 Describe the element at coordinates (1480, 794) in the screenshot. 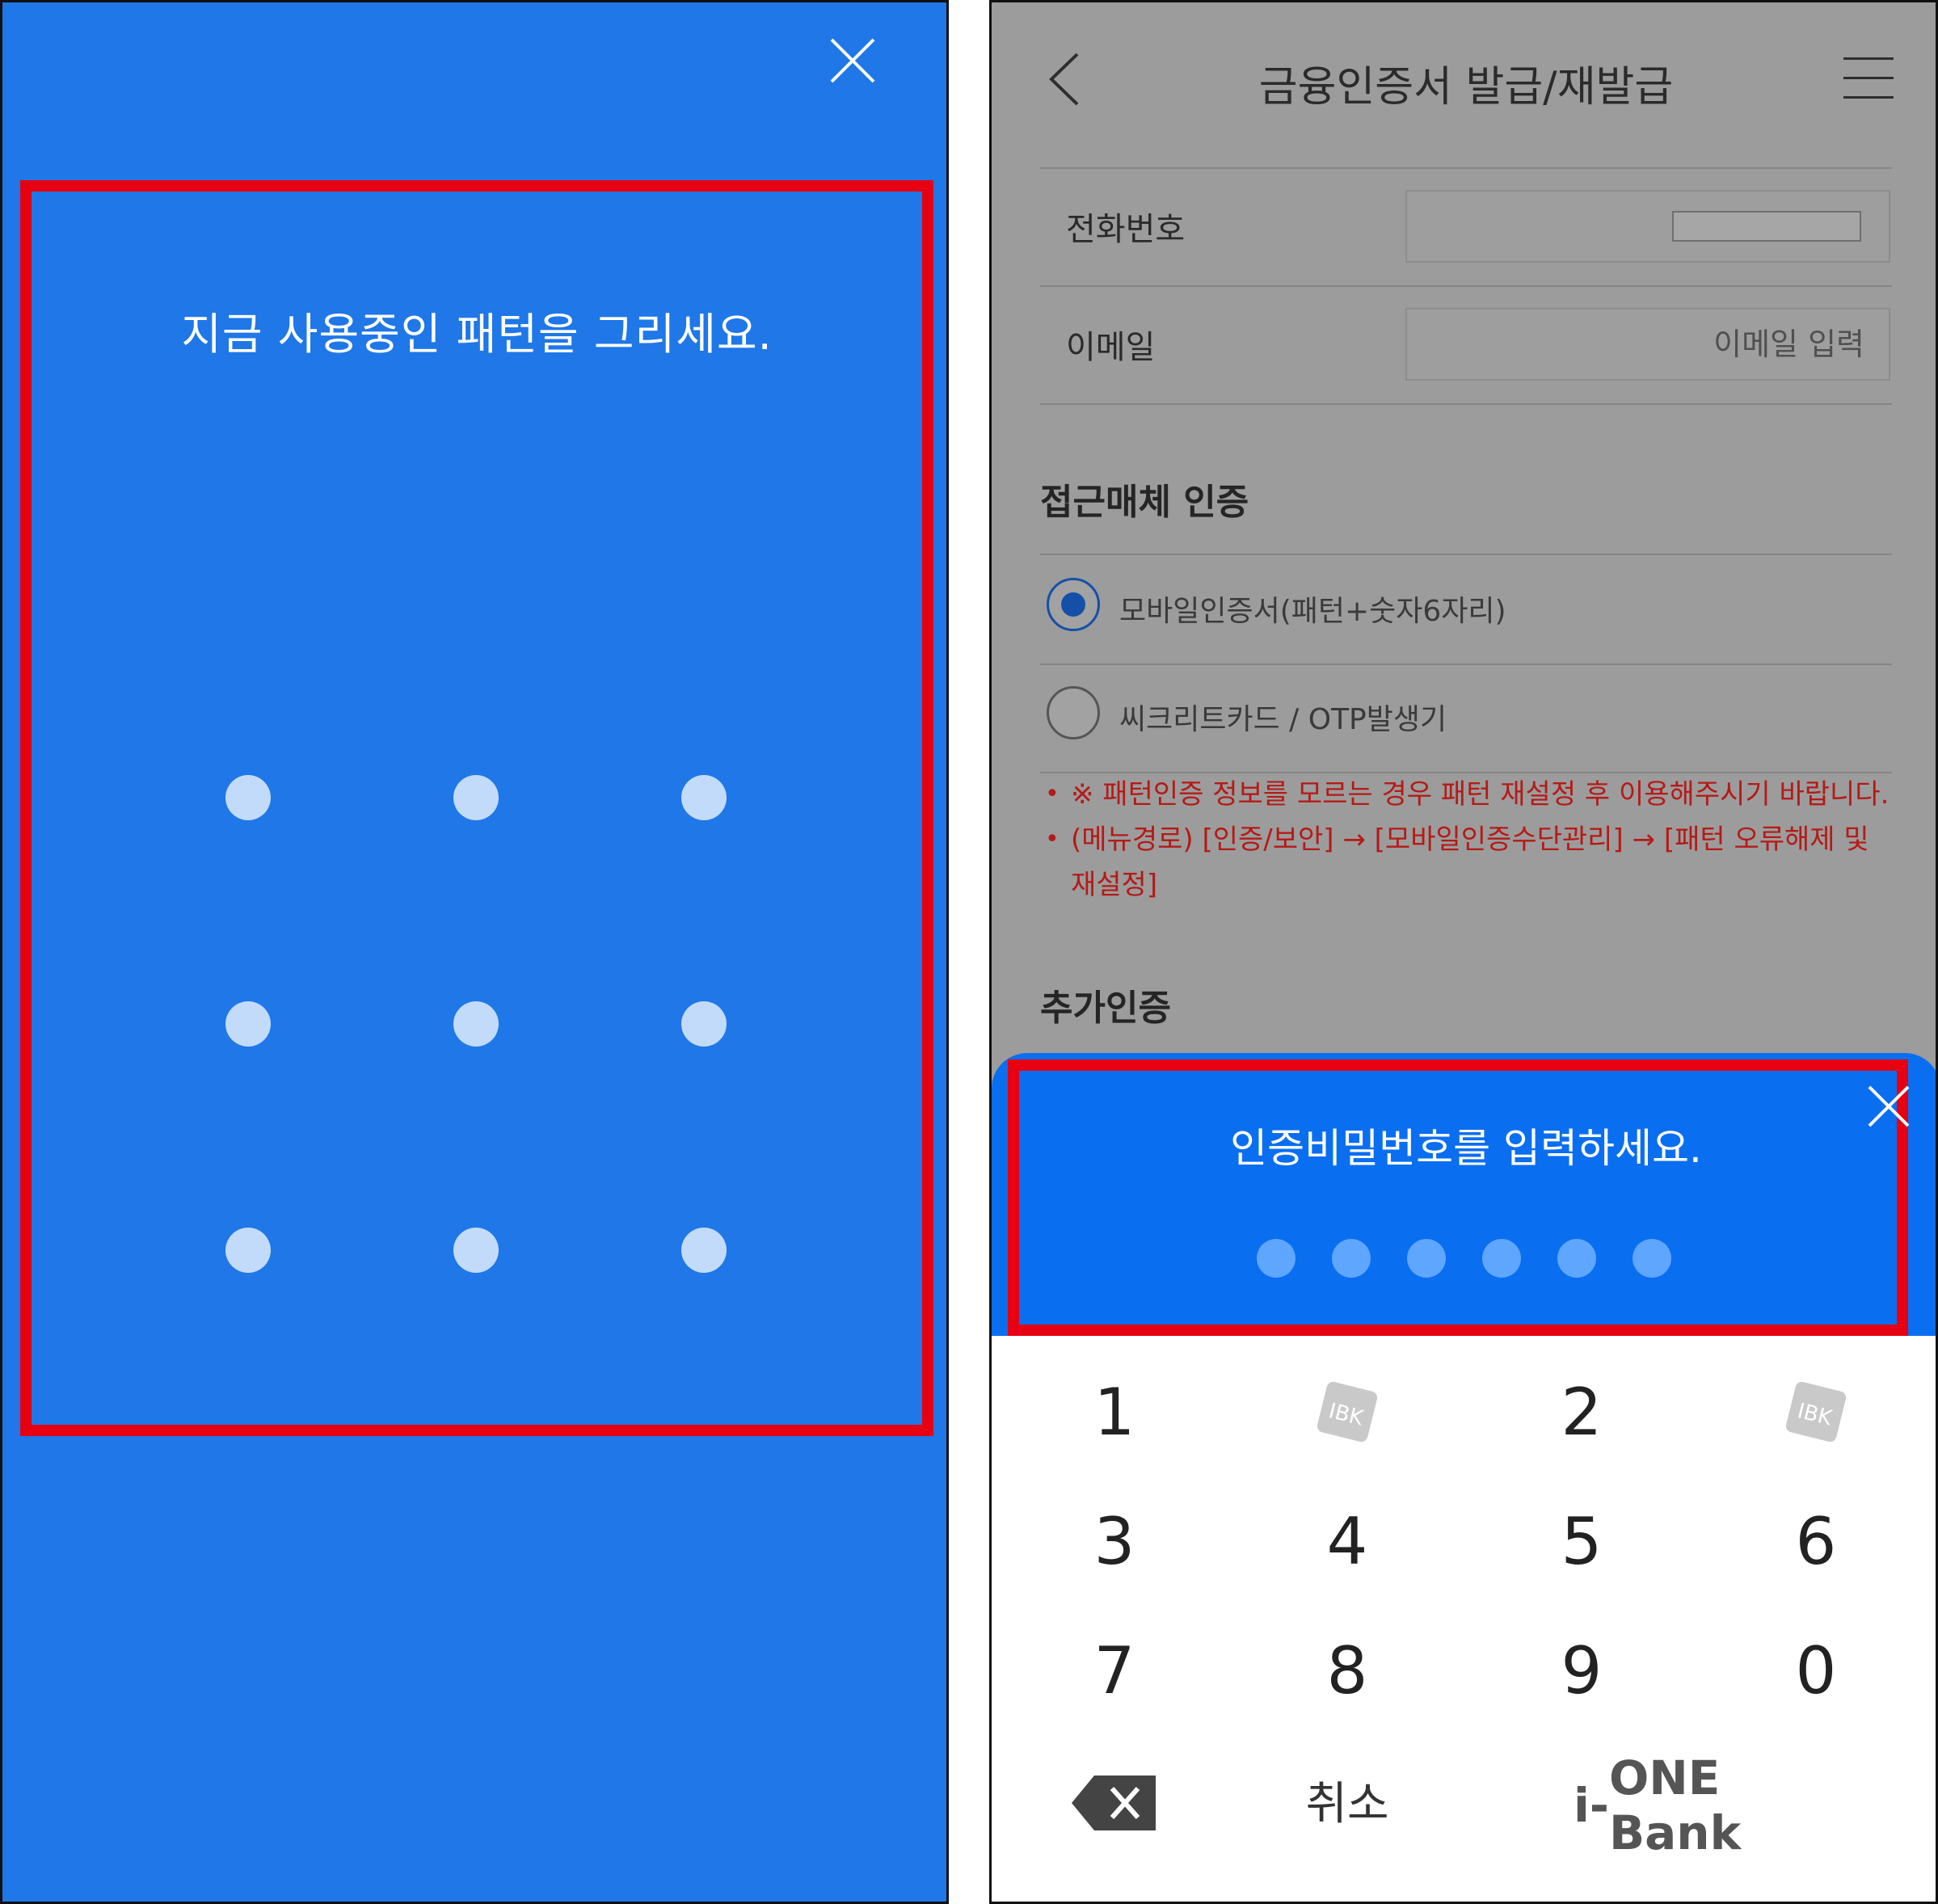

I see `notice-text: ※ 패턴인증 정보를 모르는 경우 패턴 재설정 후 이용해주시기 바랍니다.` at that location.